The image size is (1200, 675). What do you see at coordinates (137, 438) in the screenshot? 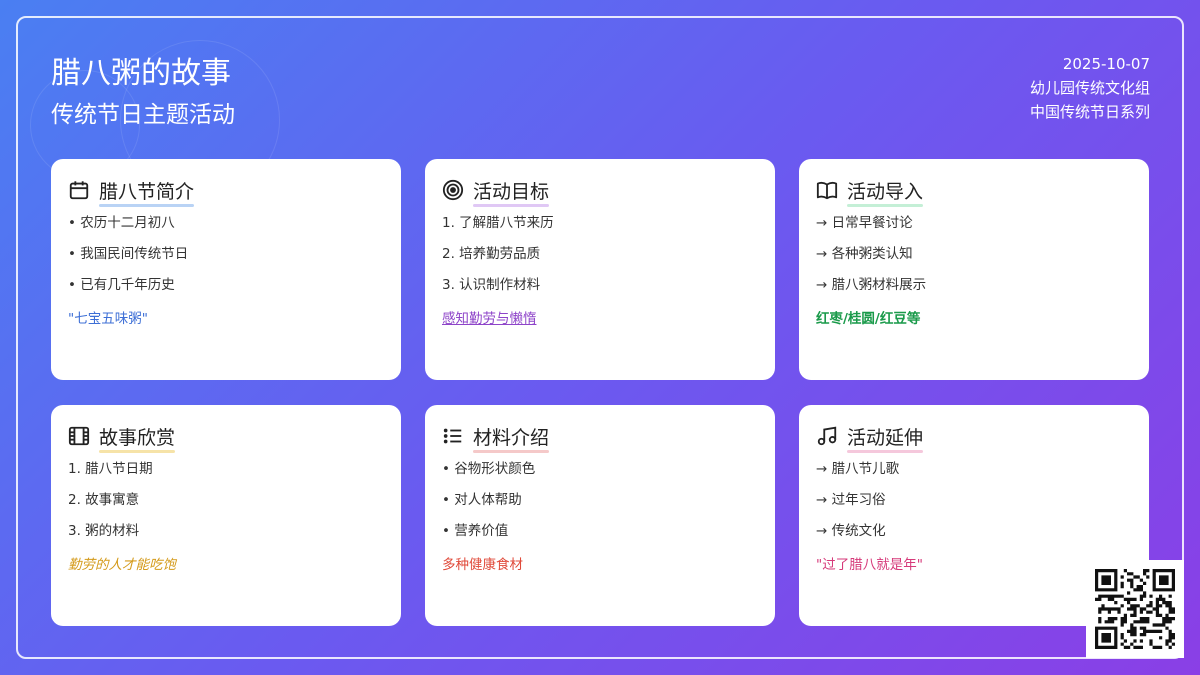
I see `card-title: 故事欣赏` at bounding box center [137, 438].